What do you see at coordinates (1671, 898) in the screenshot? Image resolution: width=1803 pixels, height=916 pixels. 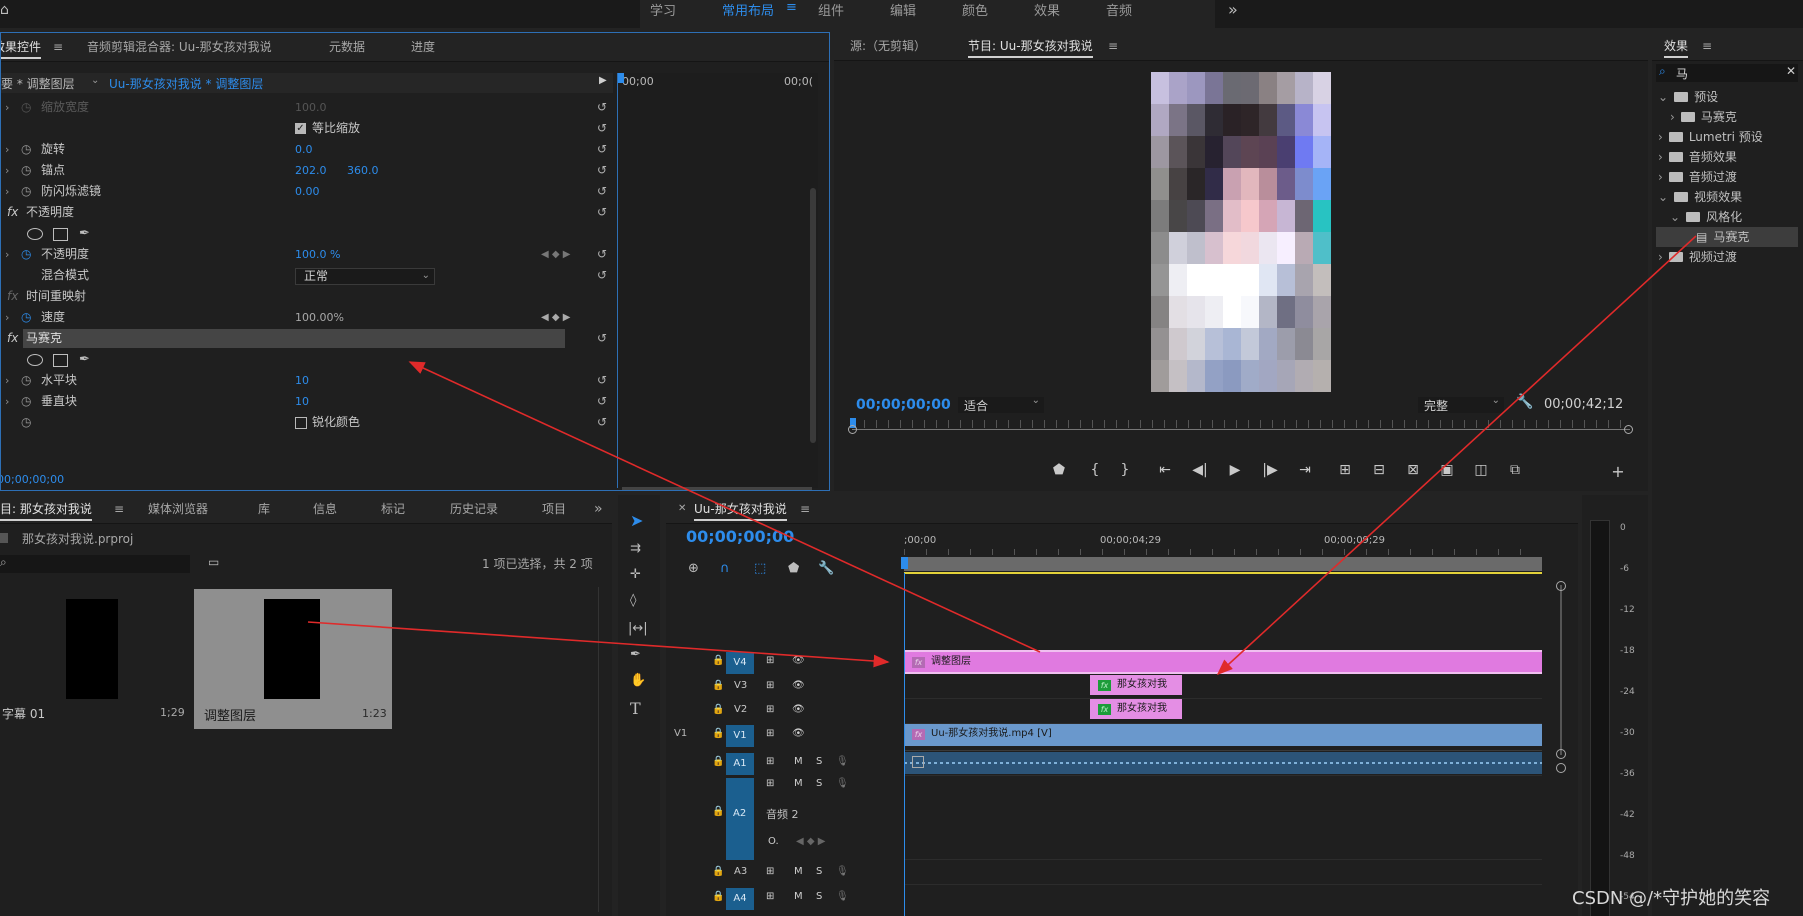 I see `watermark: CSDN @/*守护她的笑容` at bounding box center [1671, 898].